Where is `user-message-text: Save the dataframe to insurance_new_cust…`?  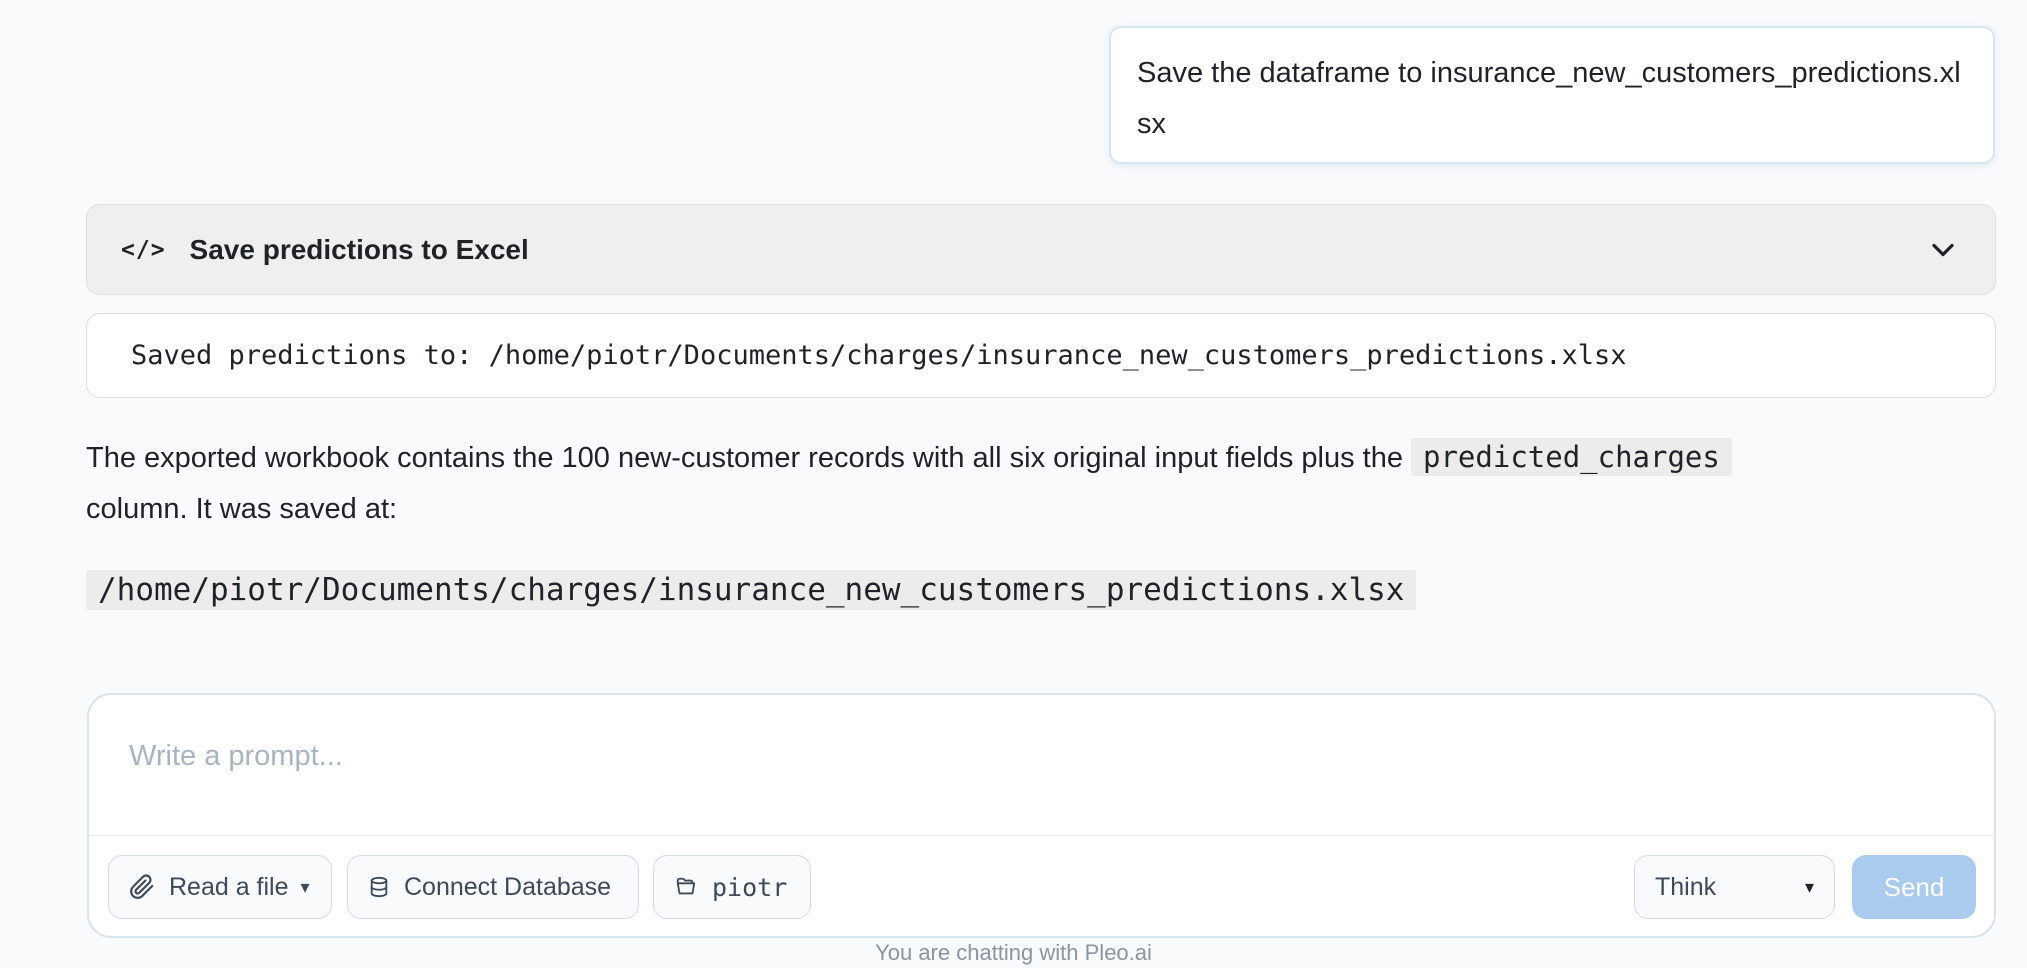 user-message-text: Save the dataframe to insurance_new_cust… is located at coordinates (1549, 98).